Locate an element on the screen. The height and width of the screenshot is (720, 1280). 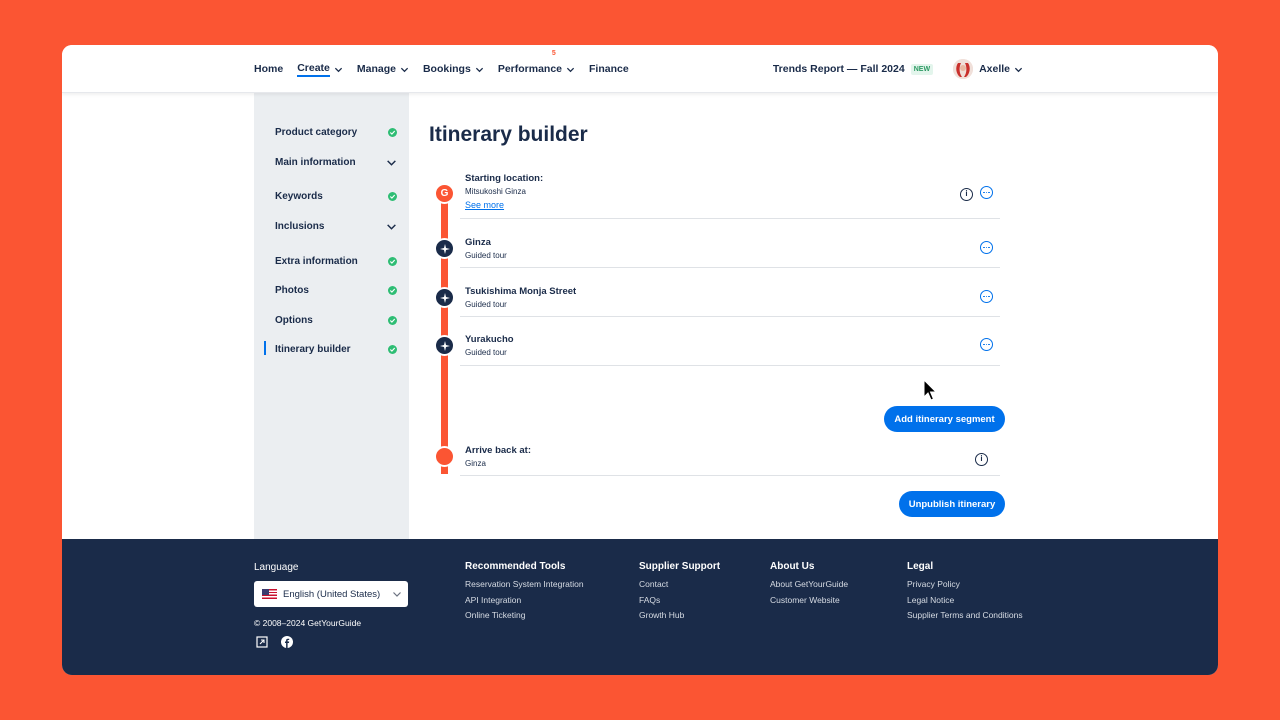
start-title: Starting location: is located at coordinates (504, 178).